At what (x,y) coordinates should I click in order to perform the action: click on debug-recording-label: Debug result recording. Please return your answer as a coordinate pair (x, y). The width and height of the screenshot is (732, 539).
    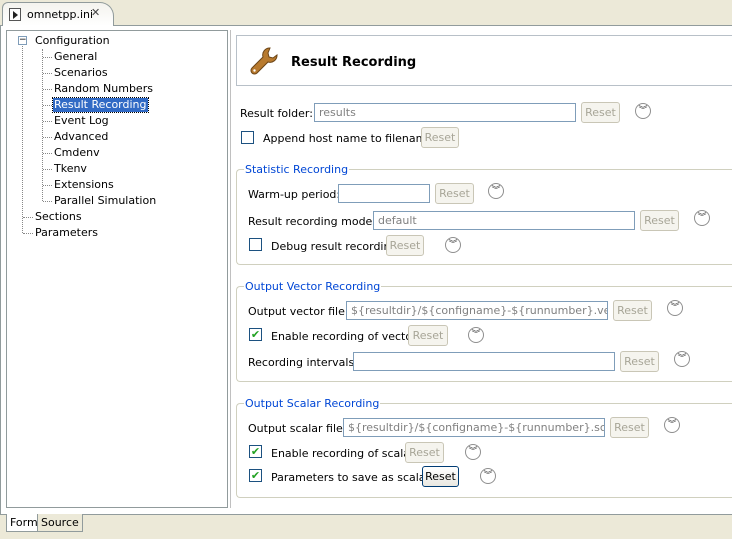
    Looking at the image, I should click on (334, 246).